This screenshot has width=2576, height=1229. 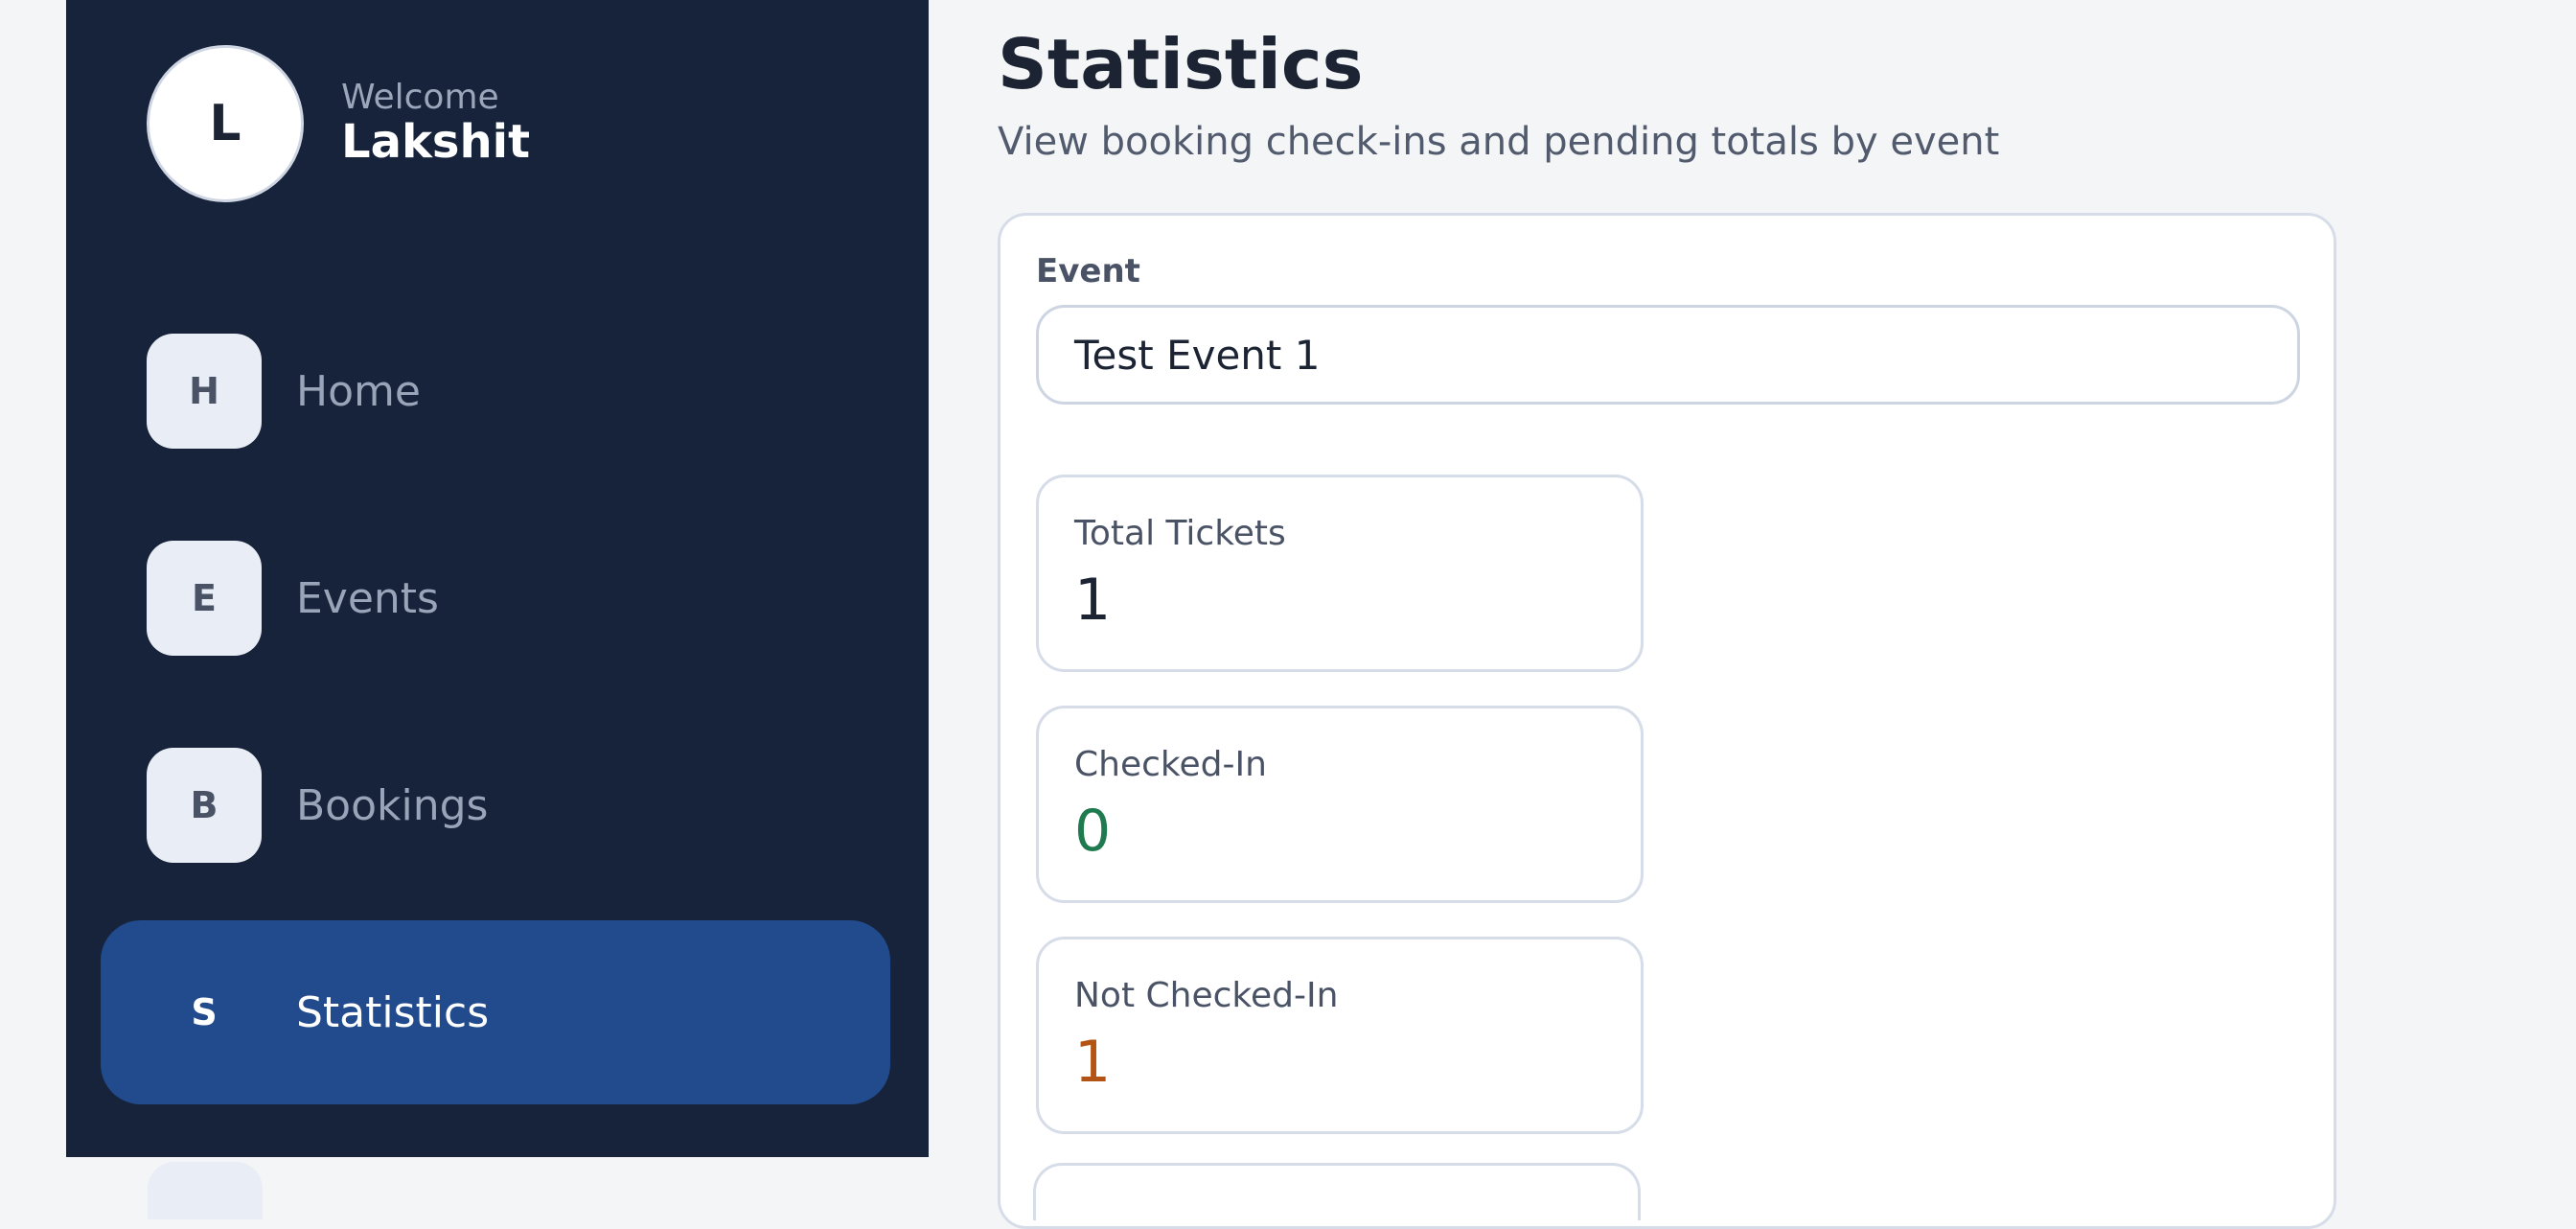 What do you see at coordinates (1170, 764) in the screenshot?
I see `stat-label: Checked-In` at bounding box center [1170, 764].